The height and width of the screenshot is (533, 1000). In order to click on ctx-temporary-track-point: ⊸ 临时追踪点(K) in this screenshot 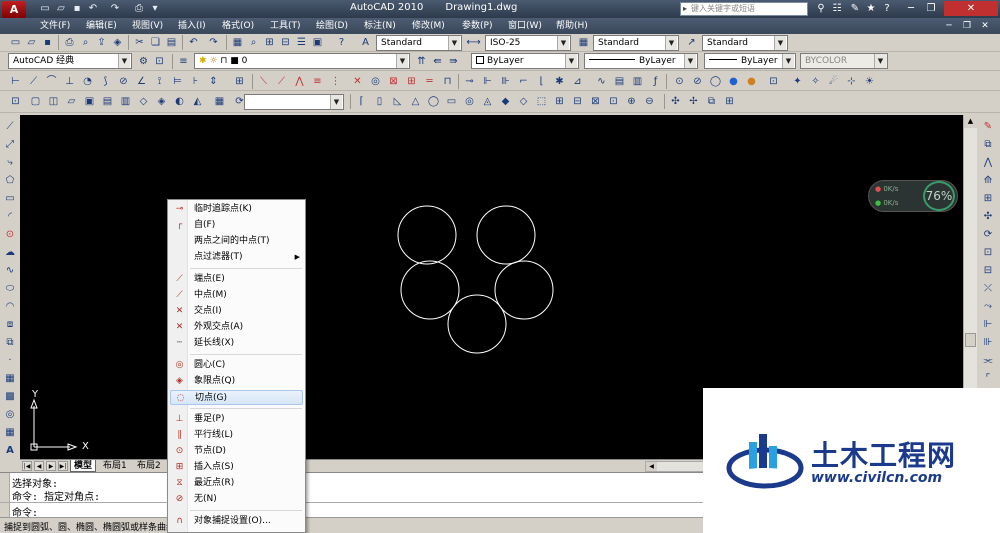, I will do `click(236, 209)`.